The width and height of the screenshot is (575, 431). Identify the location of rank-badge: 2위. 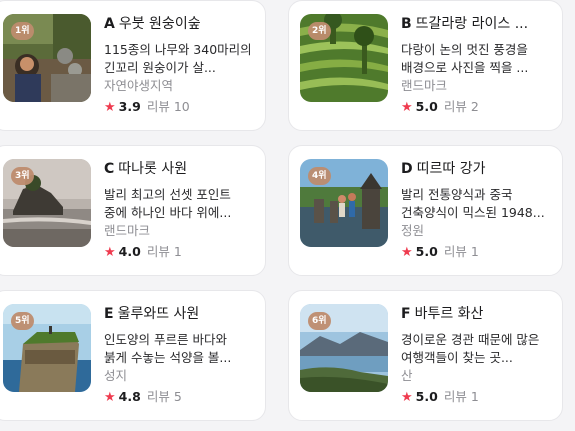
(319, 31).